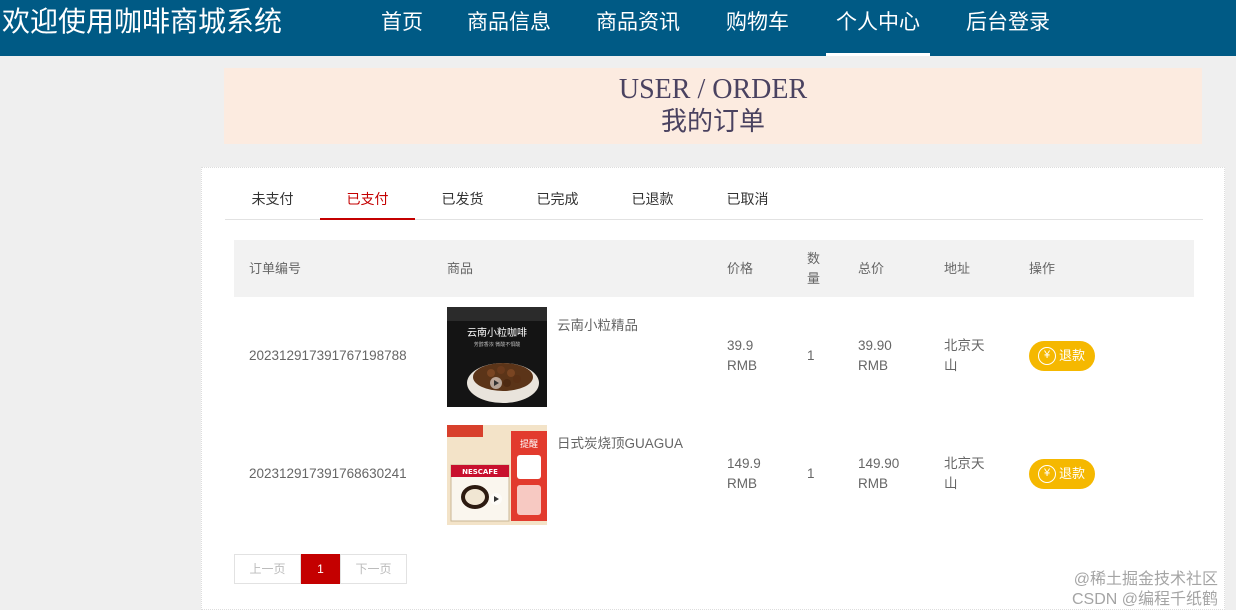 The image size is (1236, 610). I want to click on header-address: 地址, so click(957, 268).